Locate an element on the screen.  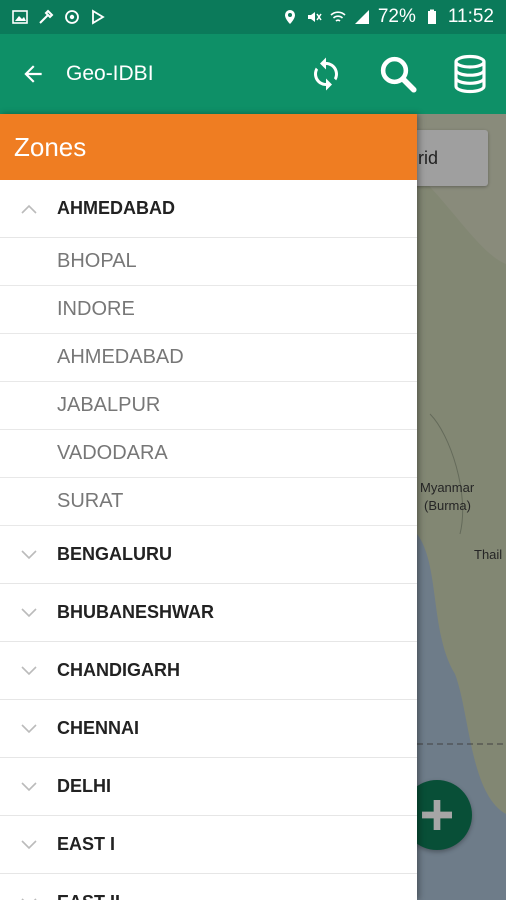
zone-group: BHUBANESHWAR is located at coordinates (208, 613).